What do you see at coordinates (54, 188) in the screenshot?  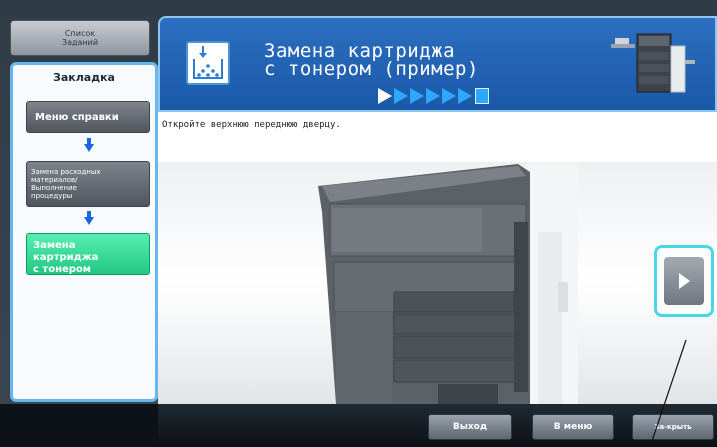 I see `sidebar-item-label: Выполнение` at bounding box center [54, 188].